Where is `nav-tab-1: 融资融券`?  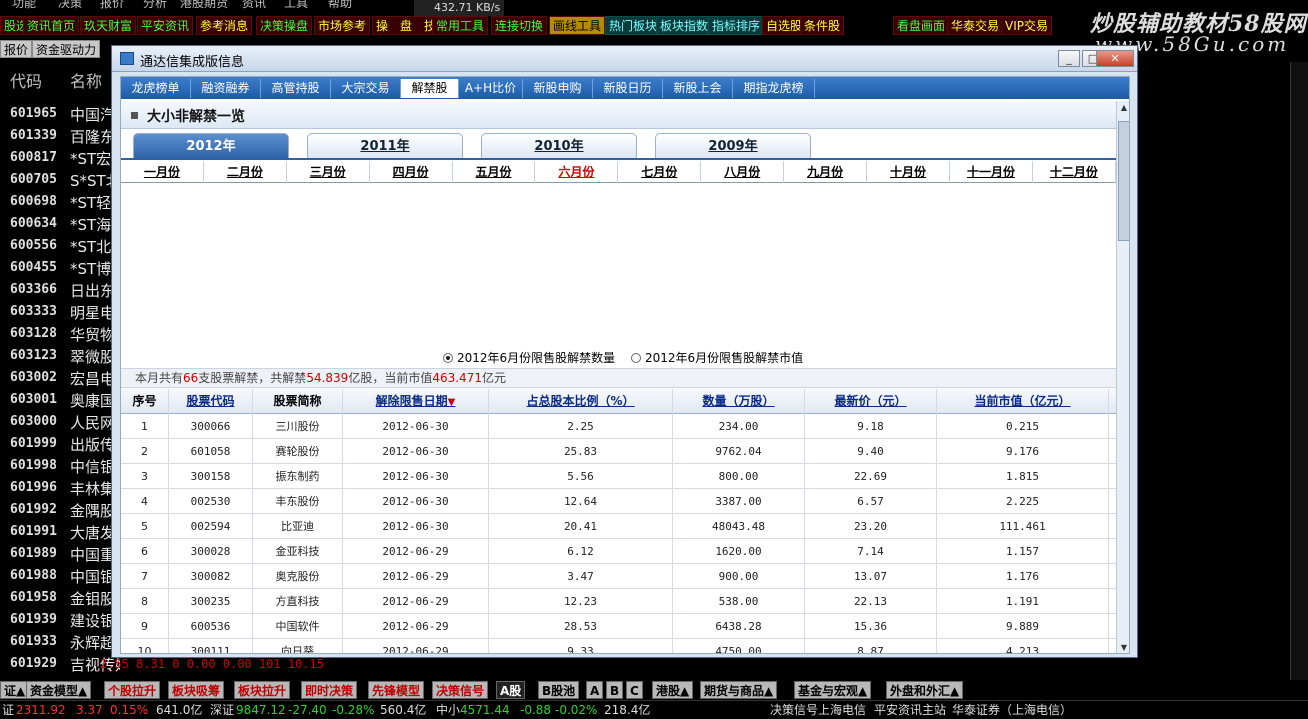 nav-tab-1: 融资融券 is located at coordinates (226, 88).